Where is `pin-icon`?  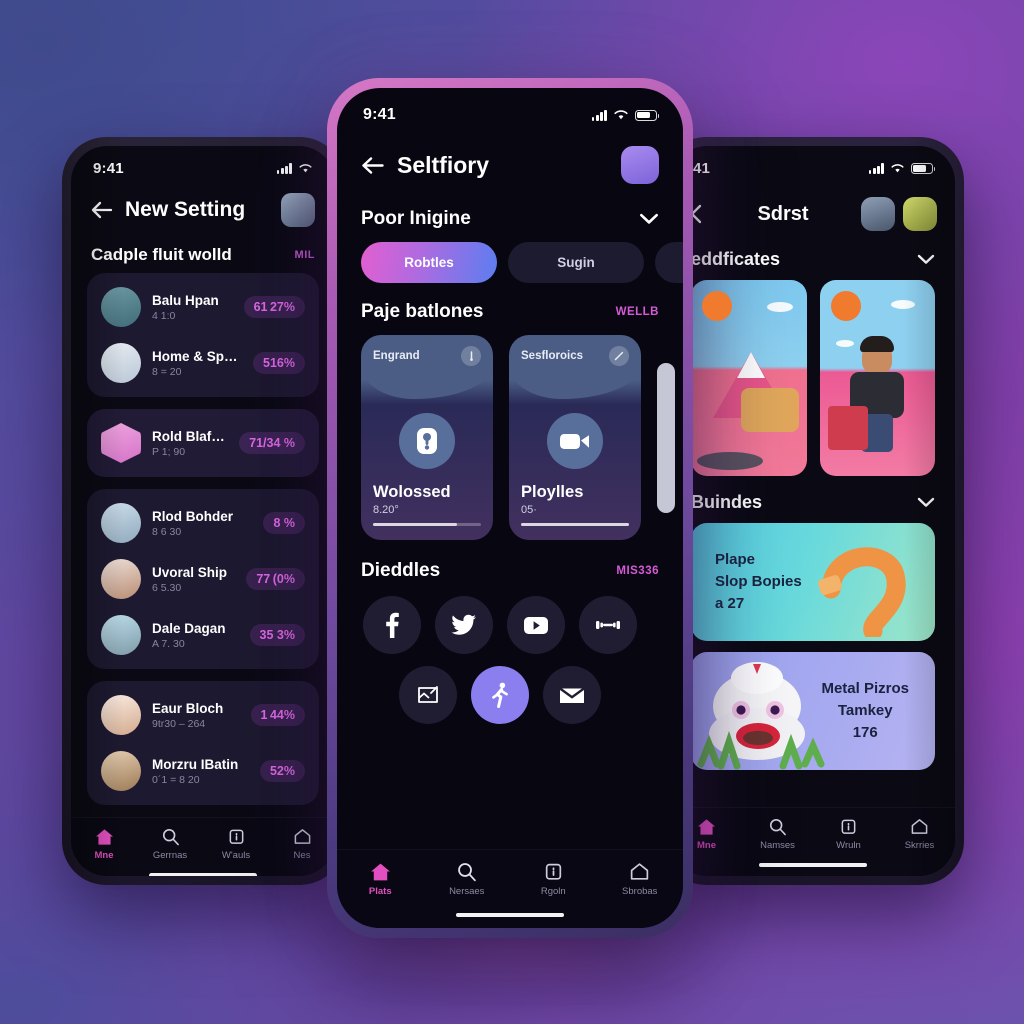 pin-icon is located at coordinates (471, 356).